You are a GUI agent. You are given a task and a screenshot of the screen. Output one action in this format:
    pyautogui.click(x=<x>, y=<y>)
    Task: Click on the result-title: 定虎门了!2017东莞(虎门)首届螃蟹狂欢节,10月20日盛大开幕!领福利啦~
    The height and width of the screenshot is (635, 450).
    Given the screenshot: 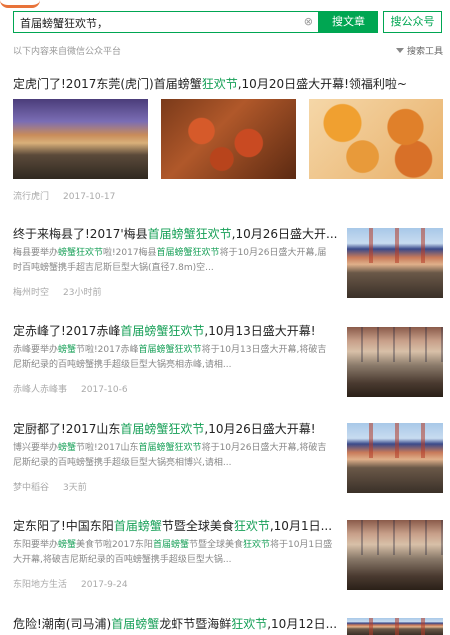 What is the action you would take?
    pyautogui.click(x=228, y=84)
    